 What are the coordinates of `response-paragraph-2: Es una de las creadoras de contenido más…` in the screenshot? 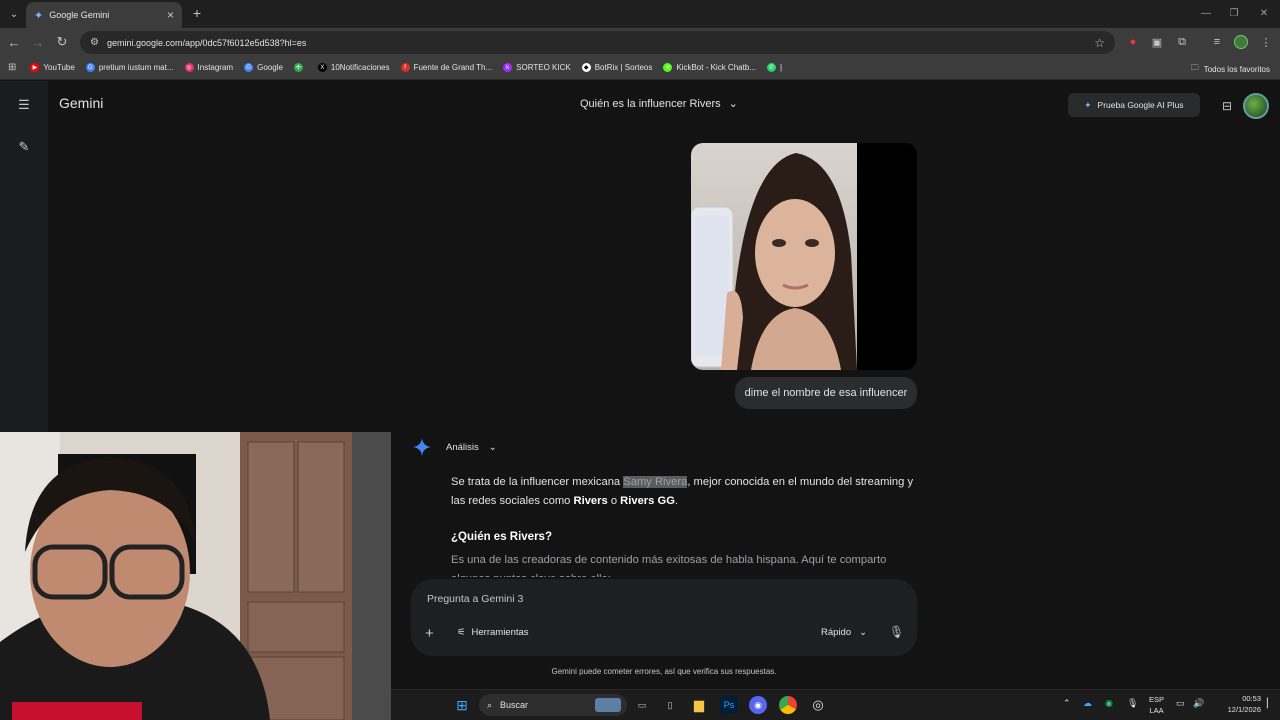 It's located at (669, 565).